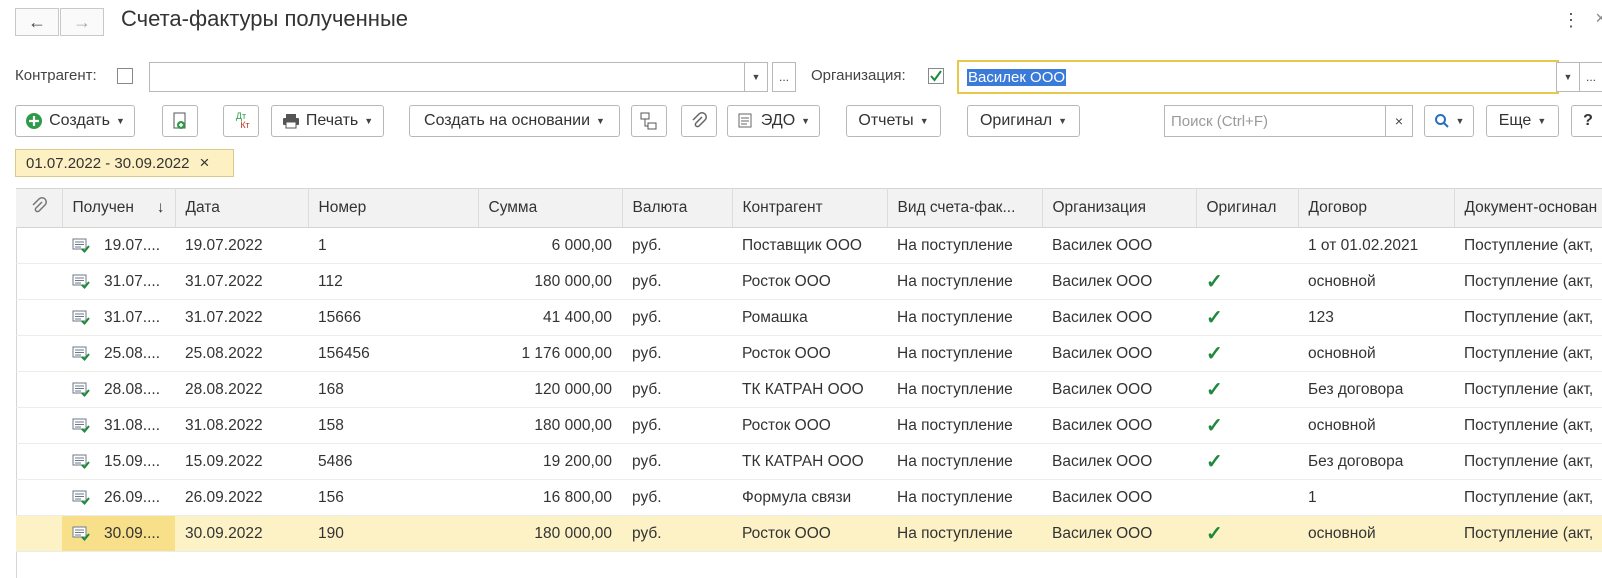 The width and height of the screenshot is (1602, 578). Describe the element at coordinates (756, 77) in the screenshot. I see `counterparty-dropdown-button: ▼` at that location.